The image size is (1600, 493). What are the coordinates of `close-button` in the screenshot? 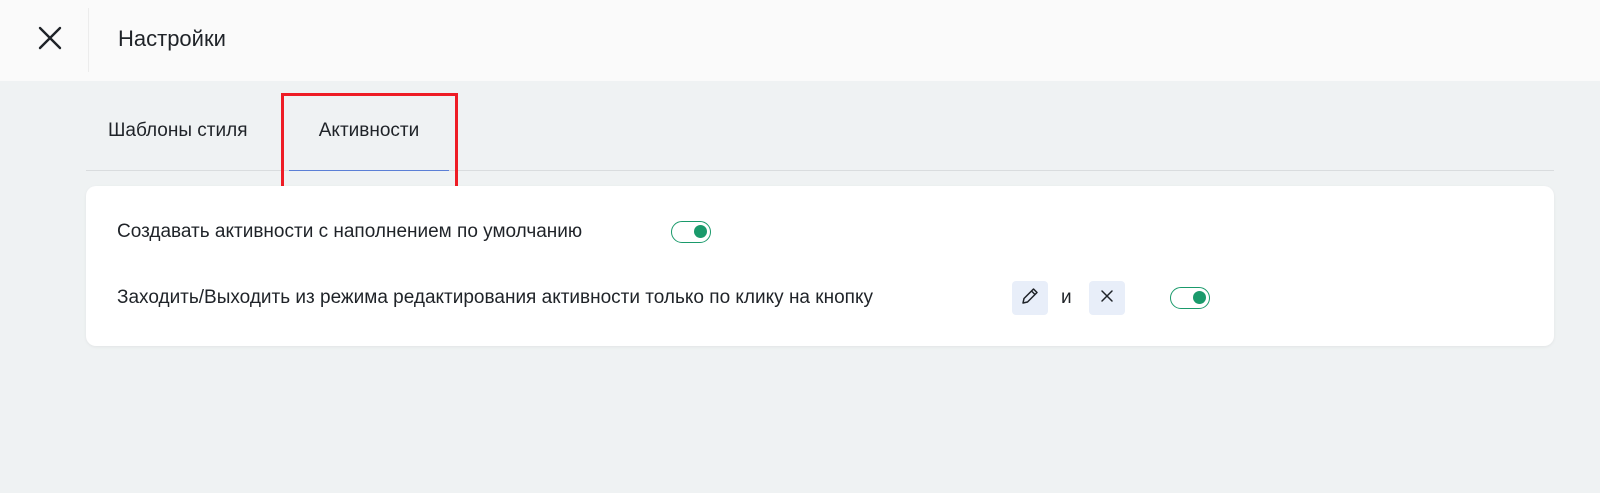 It's located at (50, 40).